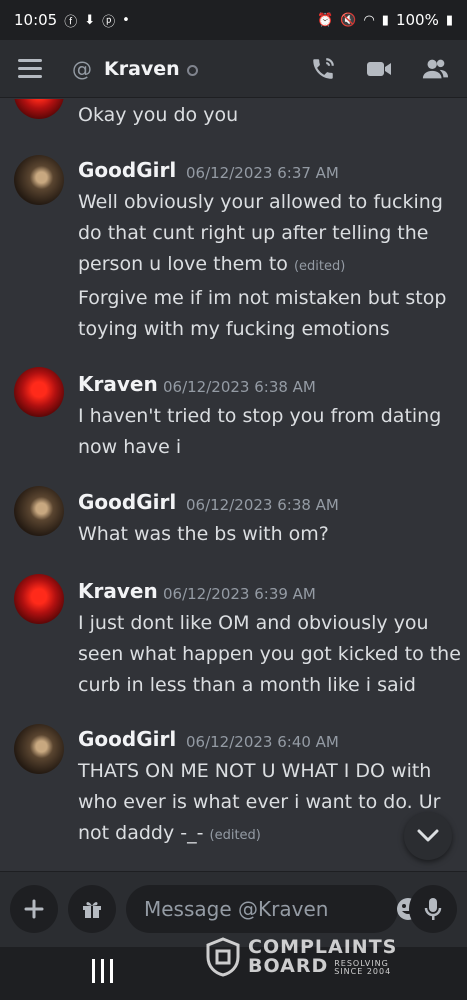 This screenshot has width=467, height=1000. What do you see at coordinates (239, 594) in the screenshot?
I see `message-timestamp: 06/12/2023 6:39 AM` at bounding box center [239, 594].